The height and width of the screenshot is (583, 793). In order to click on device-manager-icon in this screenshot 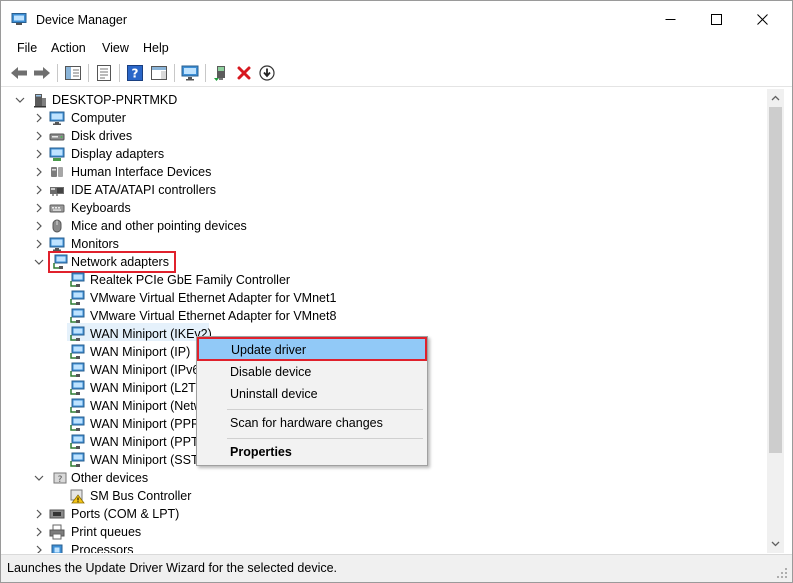, I will do `click(19, 19)`.